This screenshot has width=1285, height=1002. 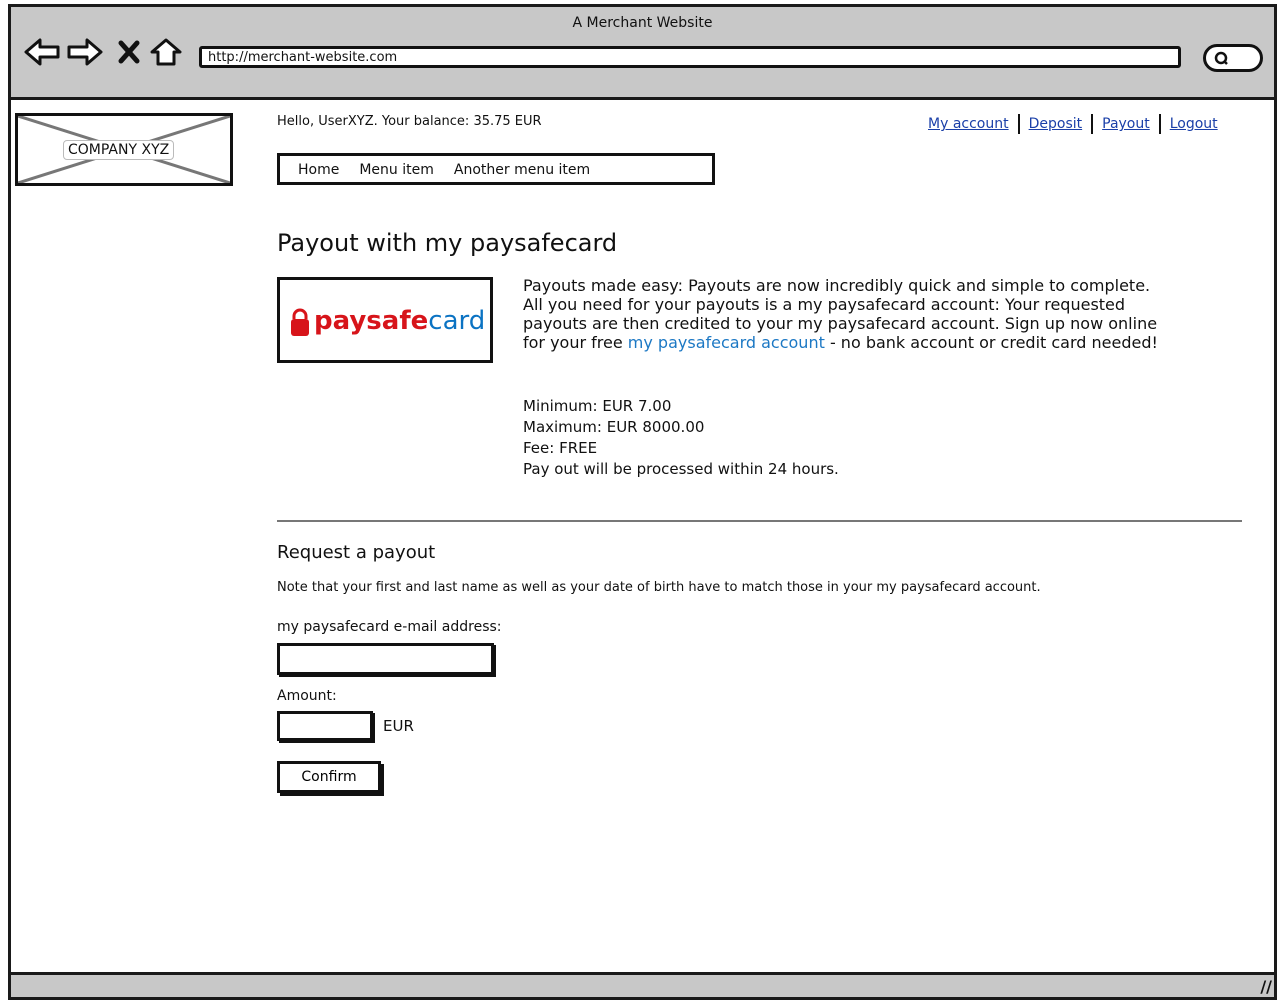 What do you see at coordinates (1194, 124) in the screenshot?
I see `logout-link: Logout` at bounding box center [1194, 124].